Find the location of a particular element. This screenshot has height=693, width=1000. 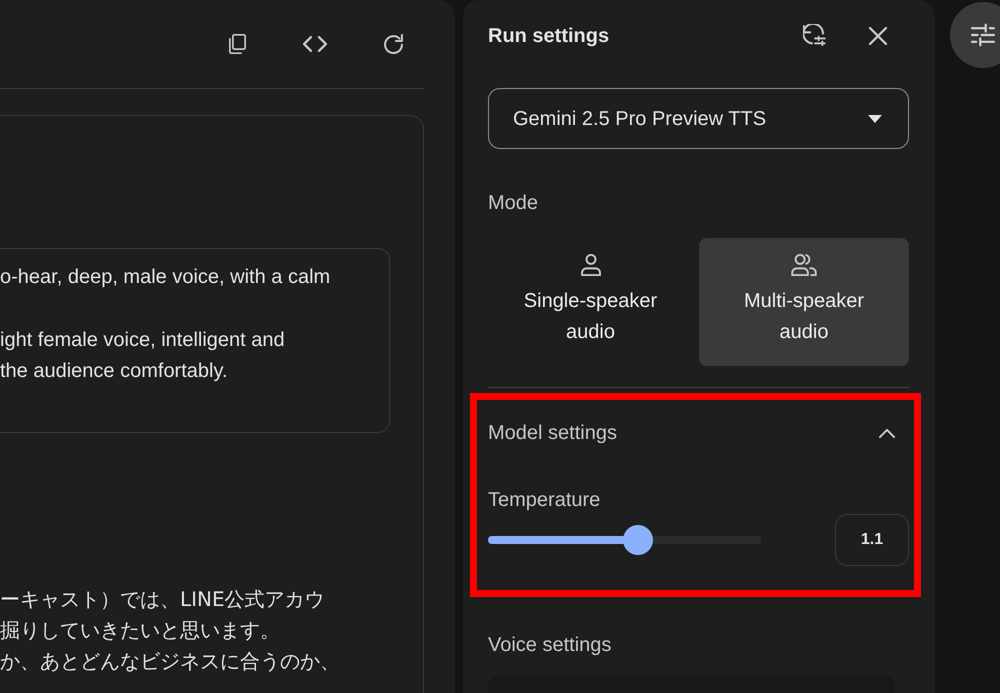

refresh-icon is located at coordinates (393, 44).